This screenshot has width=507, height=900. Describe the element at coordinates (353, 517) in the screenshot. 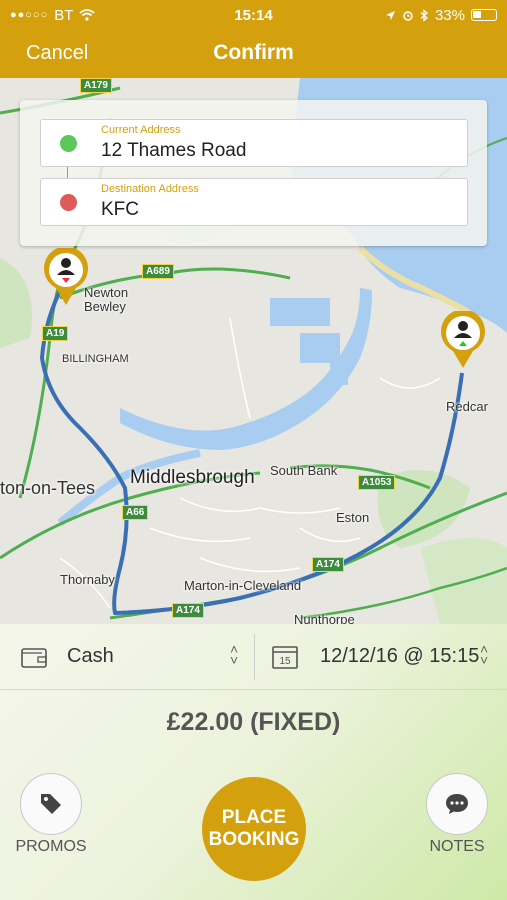

I see `place-label-eston: Eston` at that location.